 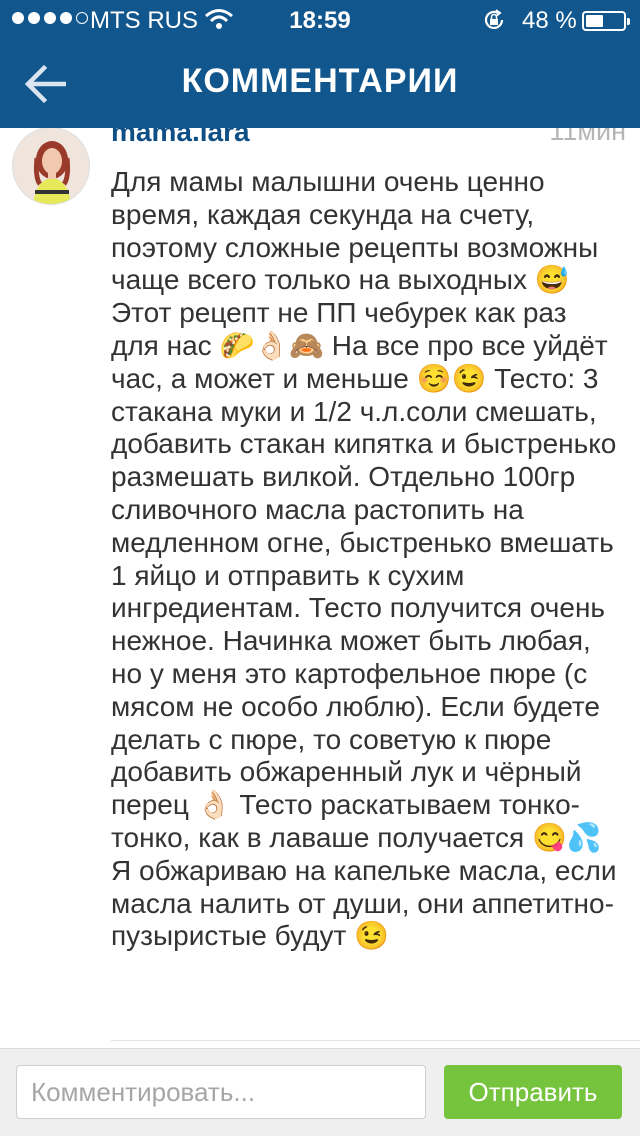 What do you see at coordinates (566, 837) in the screenshot?
I see `yum-sweat-drops-emoji: 😋💦` at bounding box center [566, 837].